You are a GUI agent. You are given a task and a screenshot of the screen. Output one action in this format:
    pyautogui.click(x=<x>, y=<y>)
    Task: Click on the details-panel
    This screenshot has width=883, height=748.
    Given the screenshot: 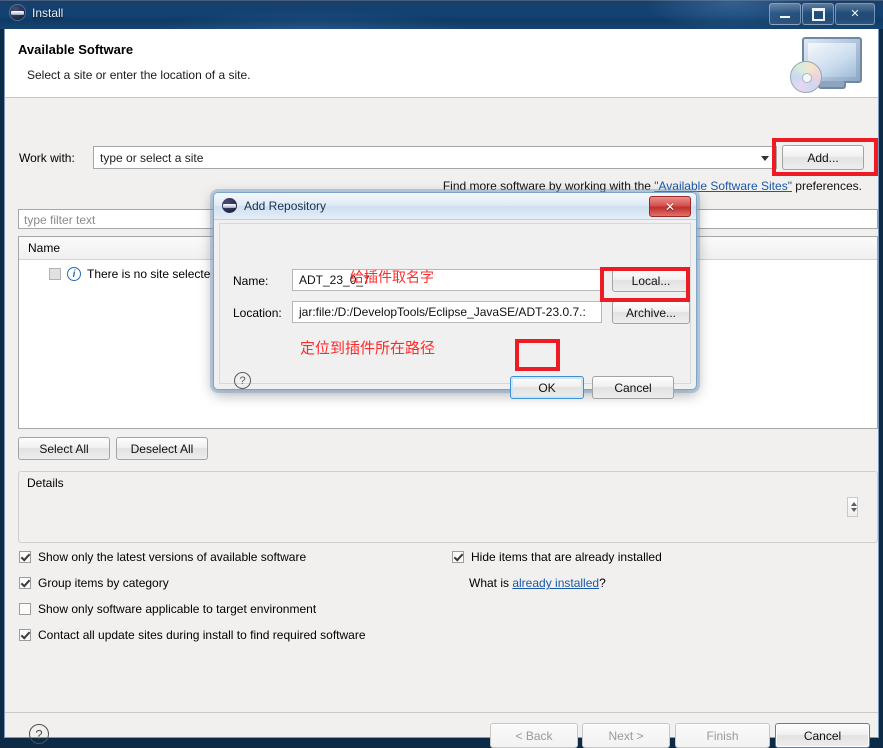 What is the action you would take?
    pyautogui.click(x=448, y=507)
    